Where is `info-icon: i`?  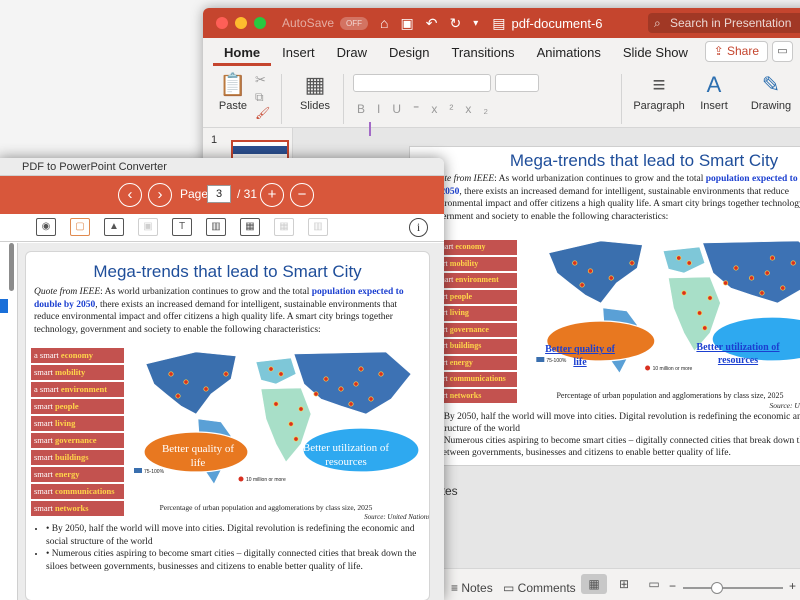 info-icon: i is located at coordinates (418, 227).